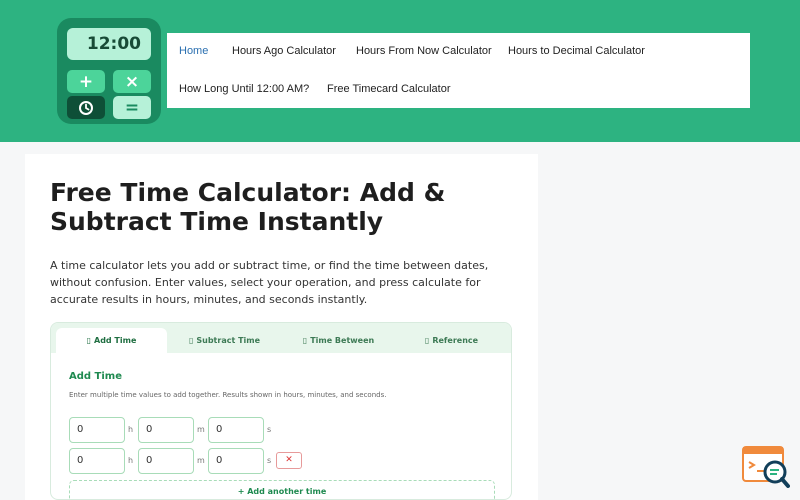  Describe the element at coordinates (228, 340) in the screenshot. I see `tab-label: Subtract Time` at that location.